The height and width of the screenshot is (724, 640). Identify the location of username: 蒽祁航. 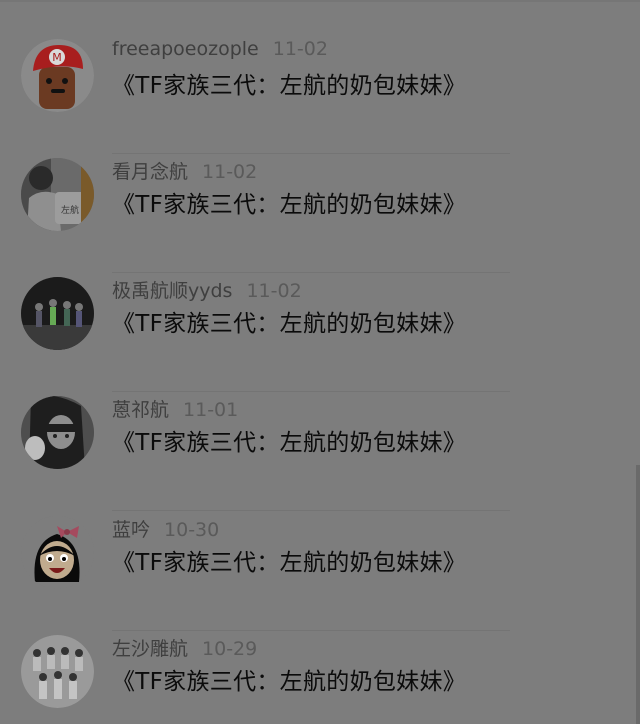
(140, 410).